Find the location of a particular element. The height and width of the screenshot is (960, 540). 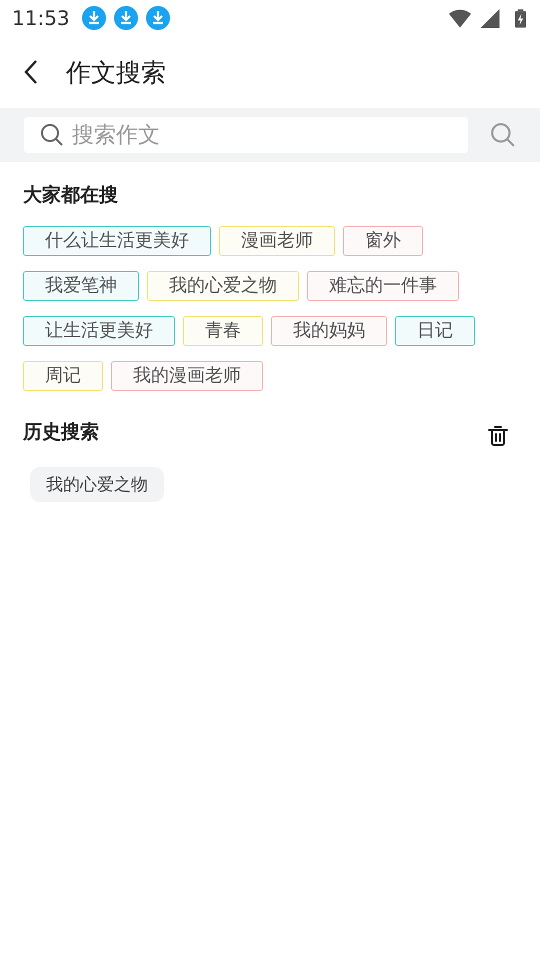

wifi-icon is located at coordinates (460, 18).